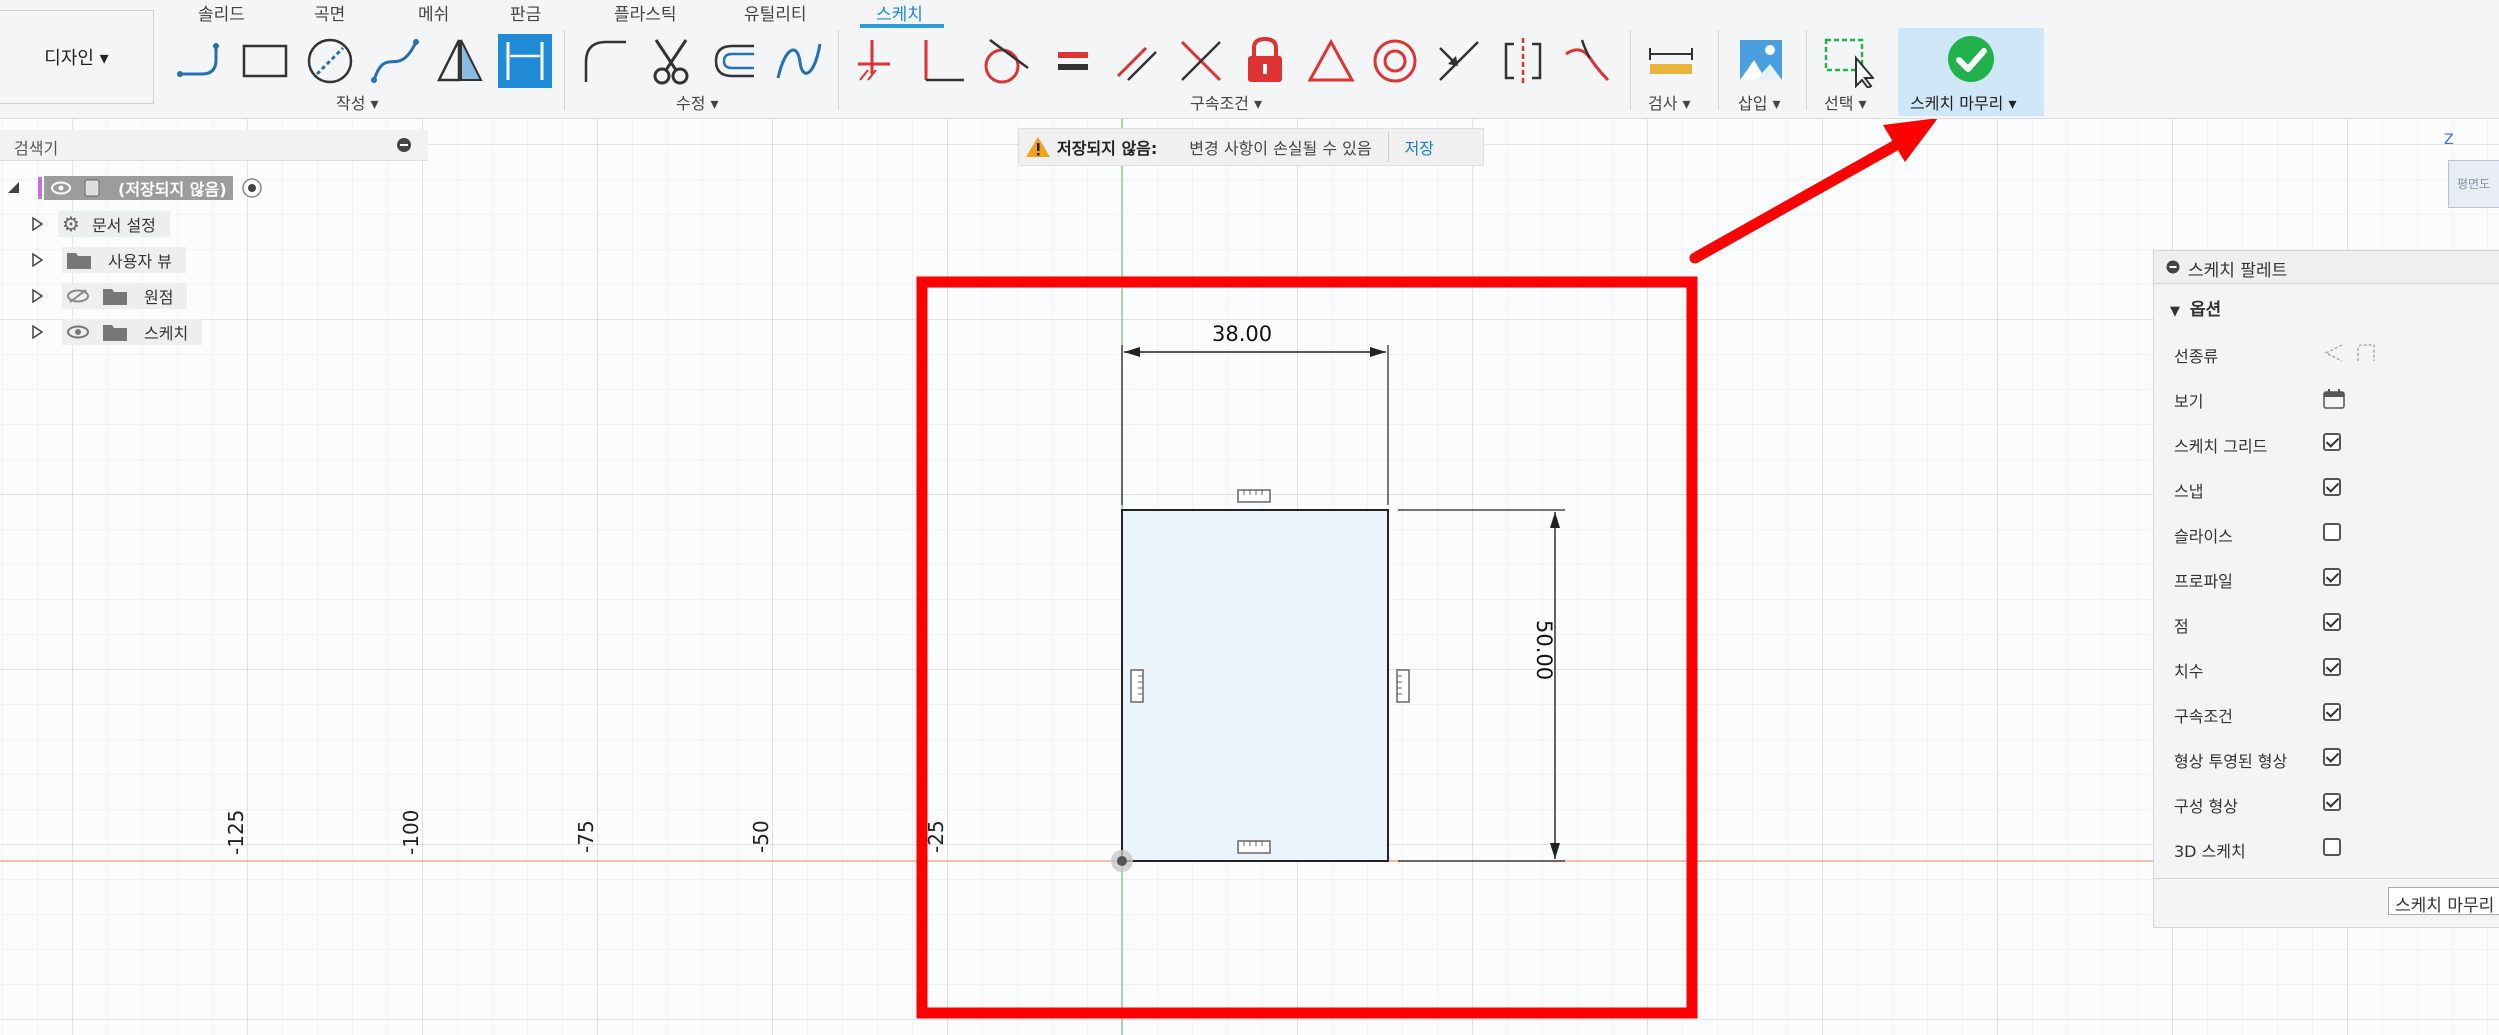 The image size is (2499, 1035). I want to click on parallel-constraint-icon, so click(1137, 61).